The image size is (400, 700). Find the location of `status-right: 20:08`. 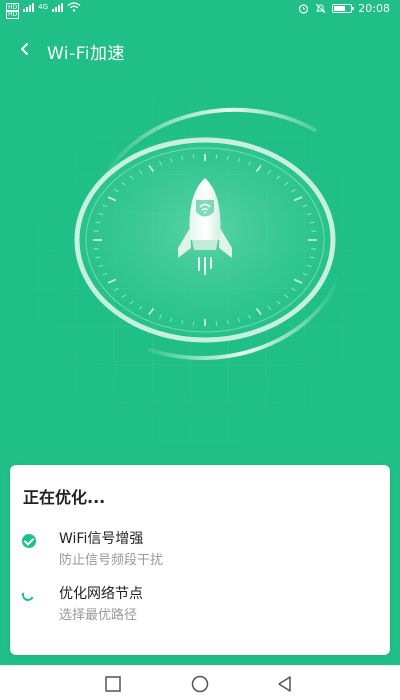

status-right: 20:08 is located at coordinates (344, 8).